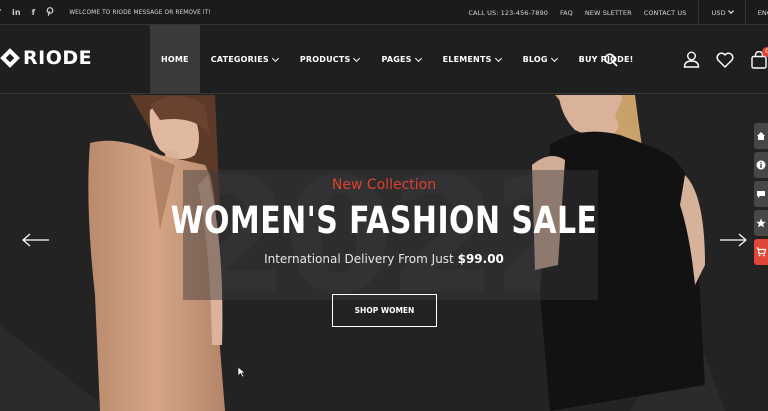 The width and height of the screenshot is (768, 411). I want to click on mouse-cursor-icon, so click(241, 372).